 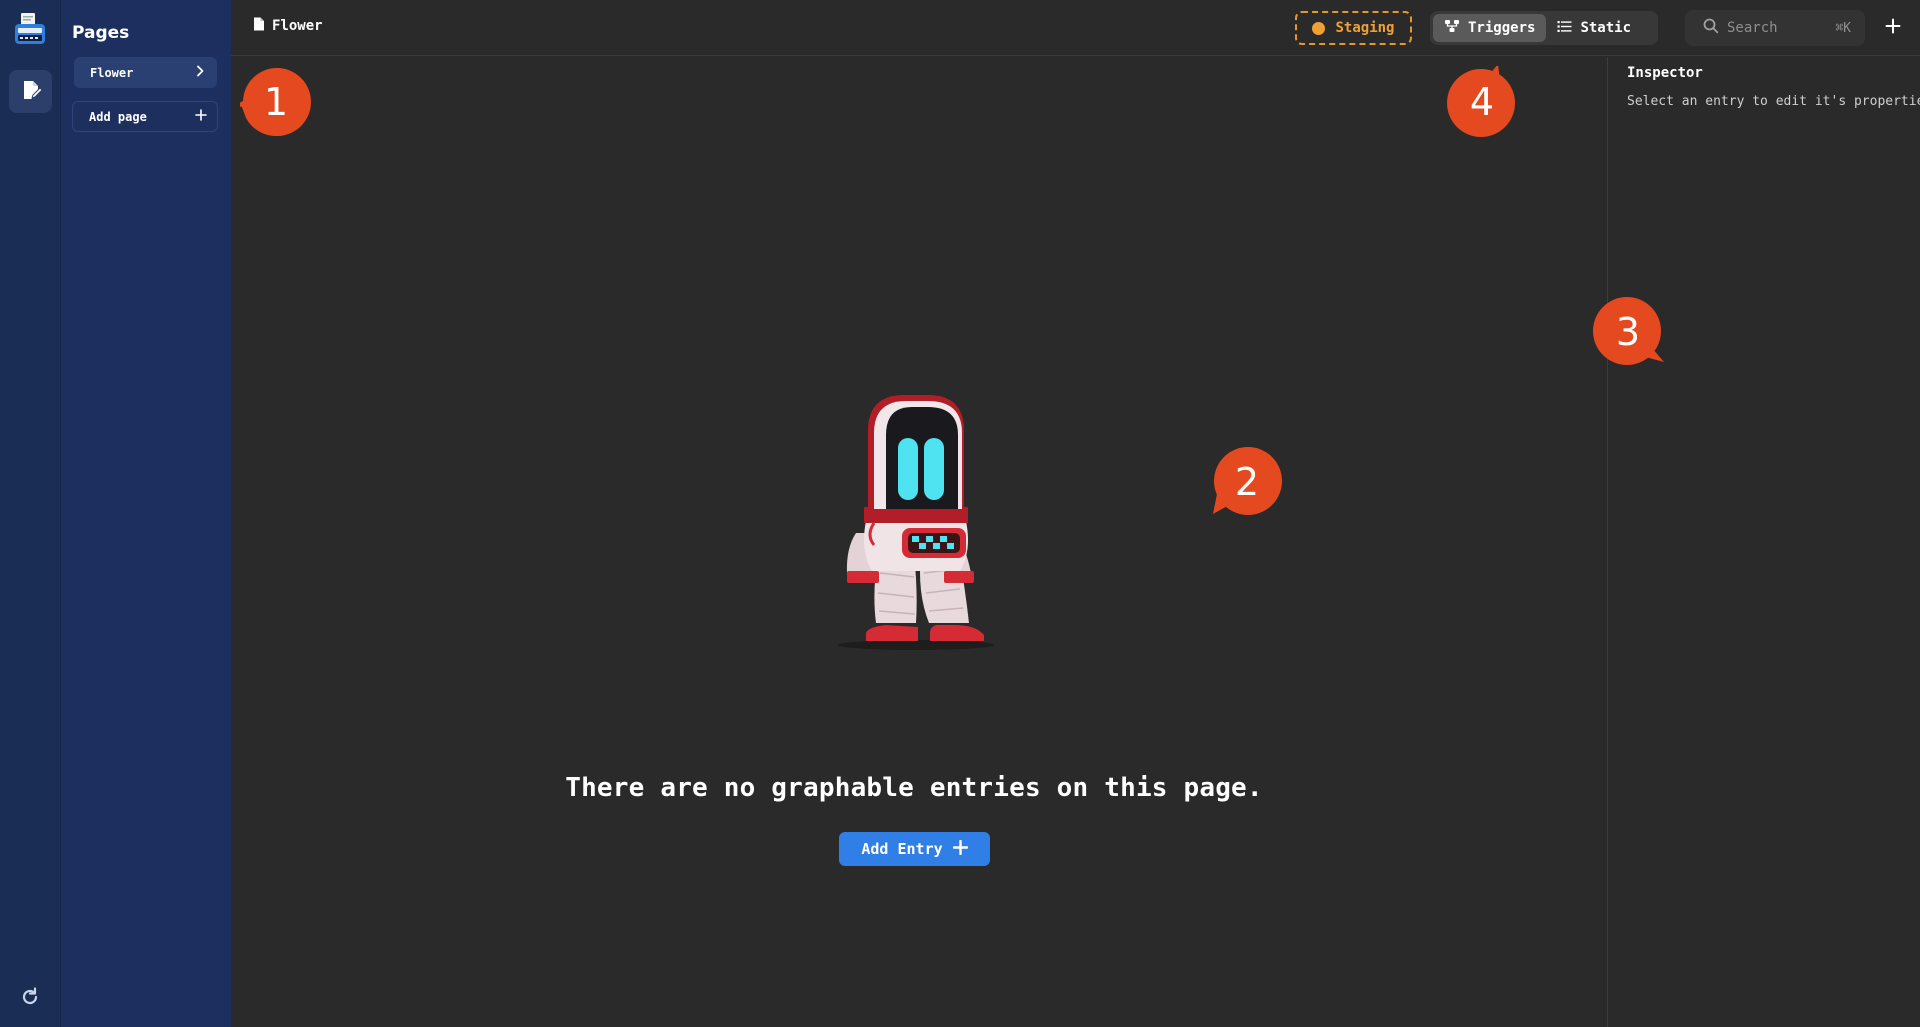 I want to click on search-placeholder: Search, so click(x=1752, y=28).